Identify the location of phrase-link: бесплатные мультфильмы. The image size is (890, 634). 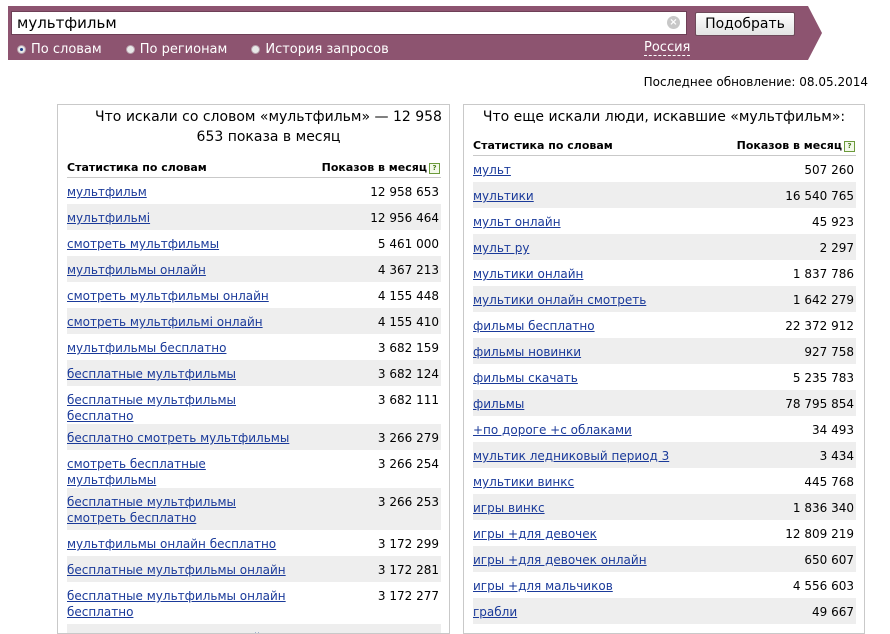
(151, 374).